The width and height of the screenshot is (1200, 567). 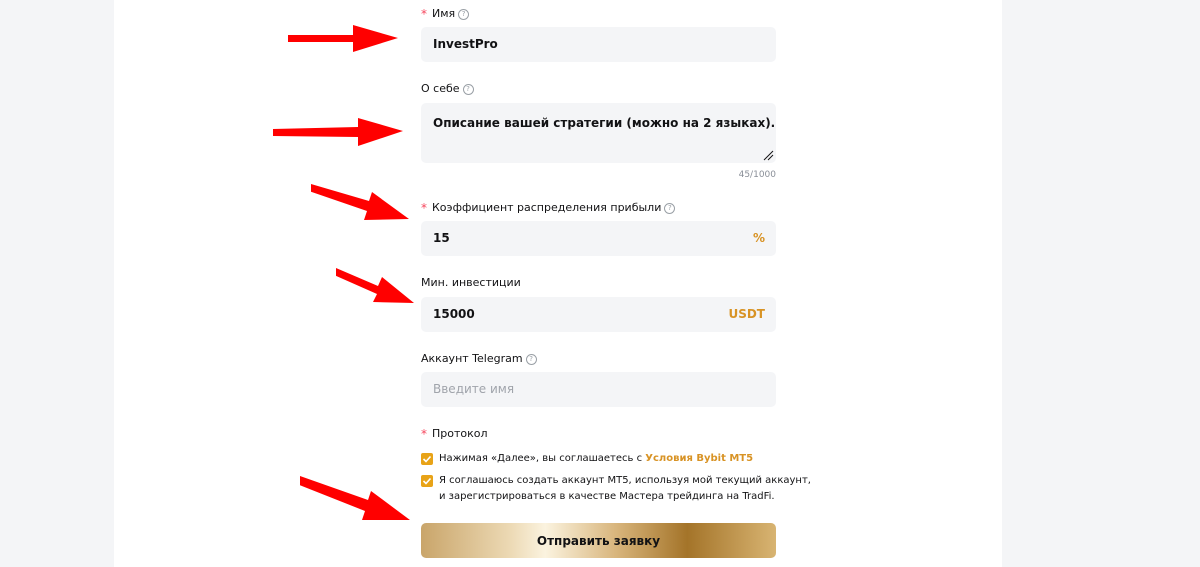 I want to click on min-investment-label: Мин. инвестиции, so click(x=471, y=283).